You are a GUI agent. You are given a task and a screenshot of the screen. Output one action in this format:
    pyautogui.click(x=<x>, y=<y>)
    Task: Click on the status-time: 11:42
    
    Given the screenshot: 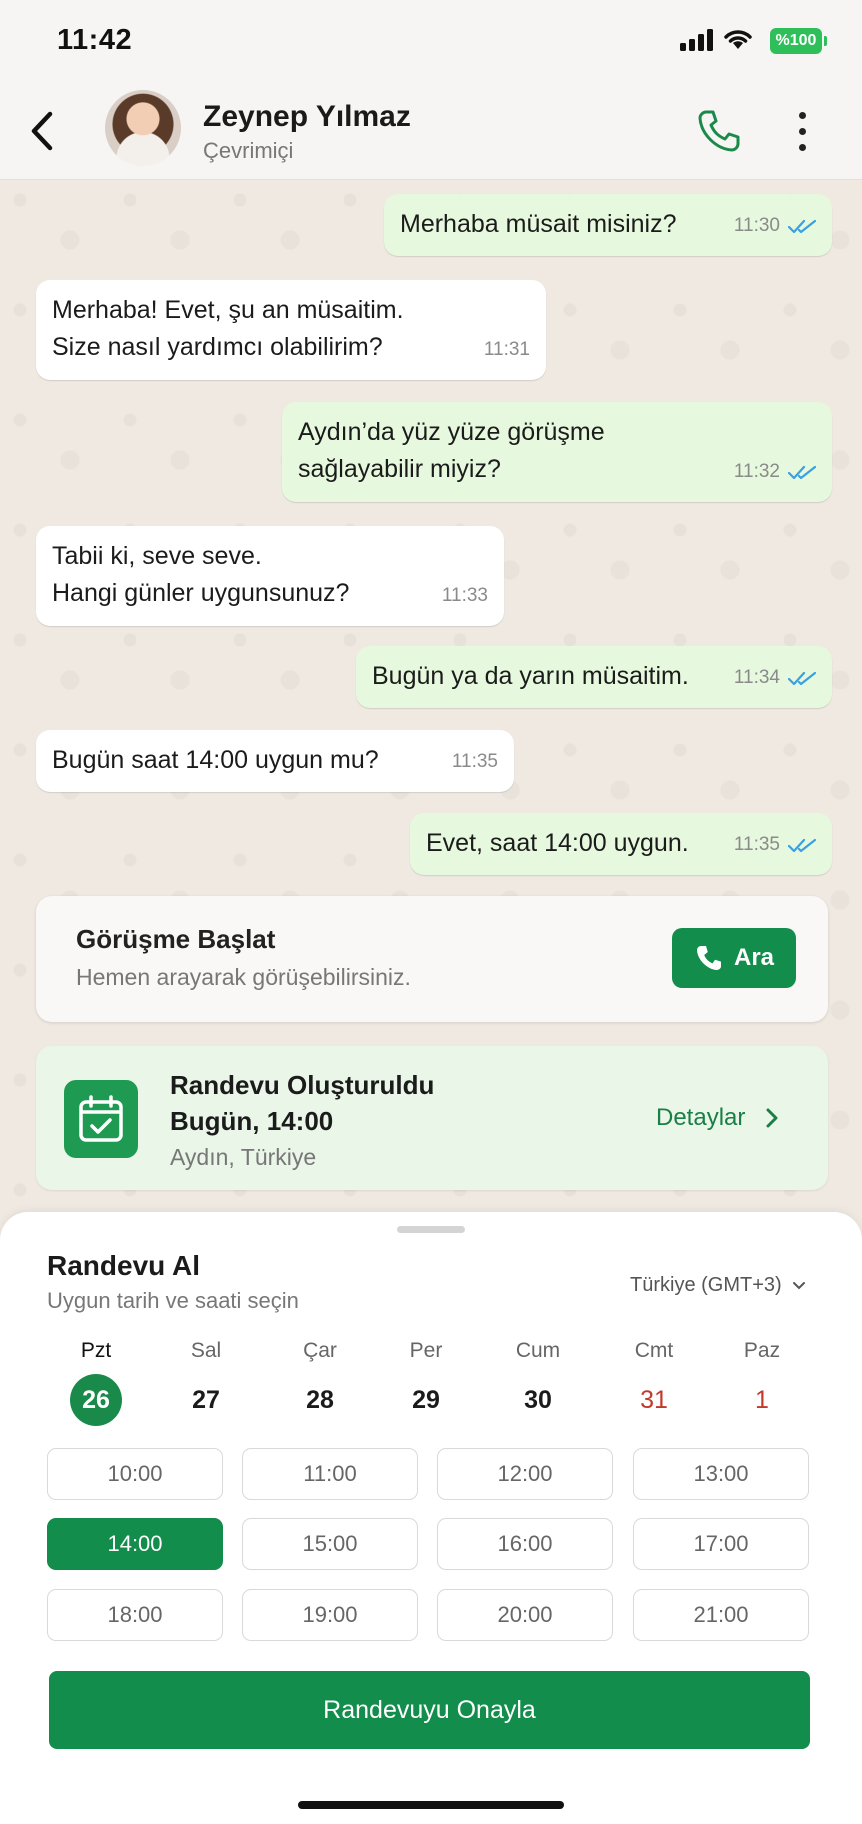 What is the action you would take?
    pyautogui.click(x=95, y=40)
    